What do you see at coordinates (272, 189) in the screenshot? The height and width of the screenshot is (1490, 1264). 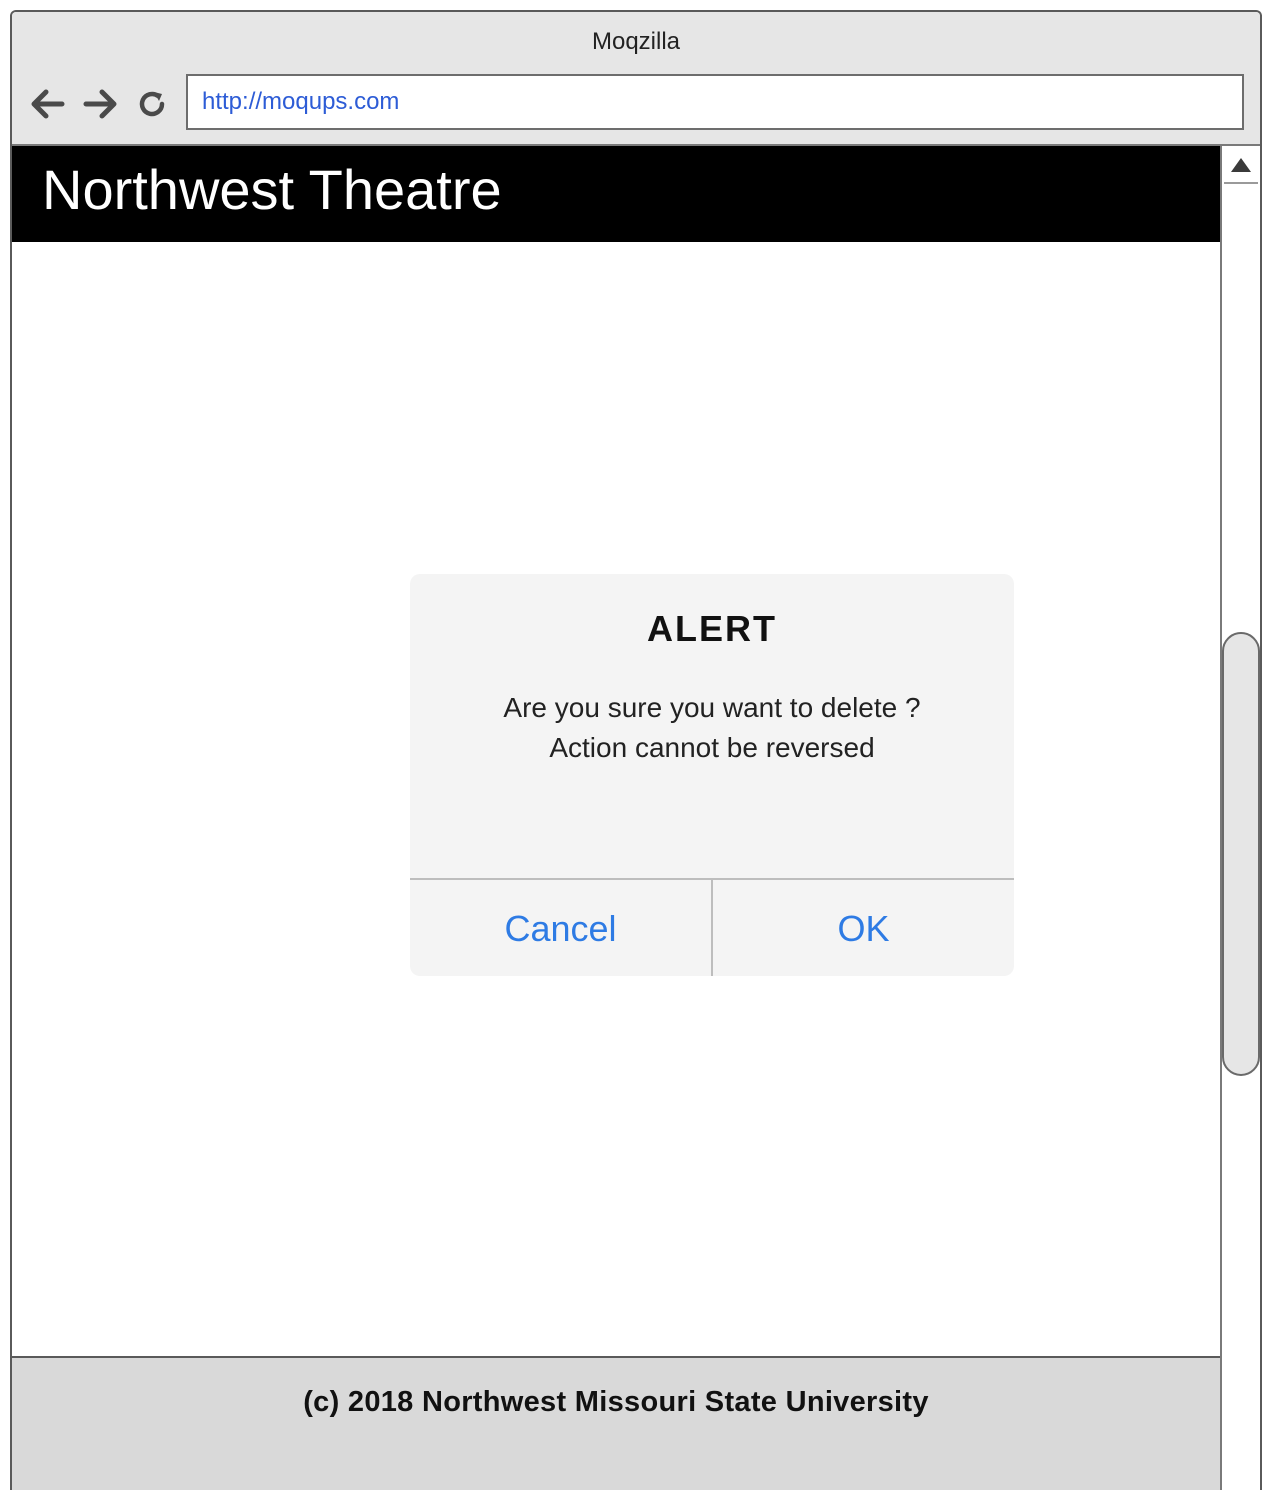 I see `site-title: Northwest Theatre` at bounding box center [272, 189].